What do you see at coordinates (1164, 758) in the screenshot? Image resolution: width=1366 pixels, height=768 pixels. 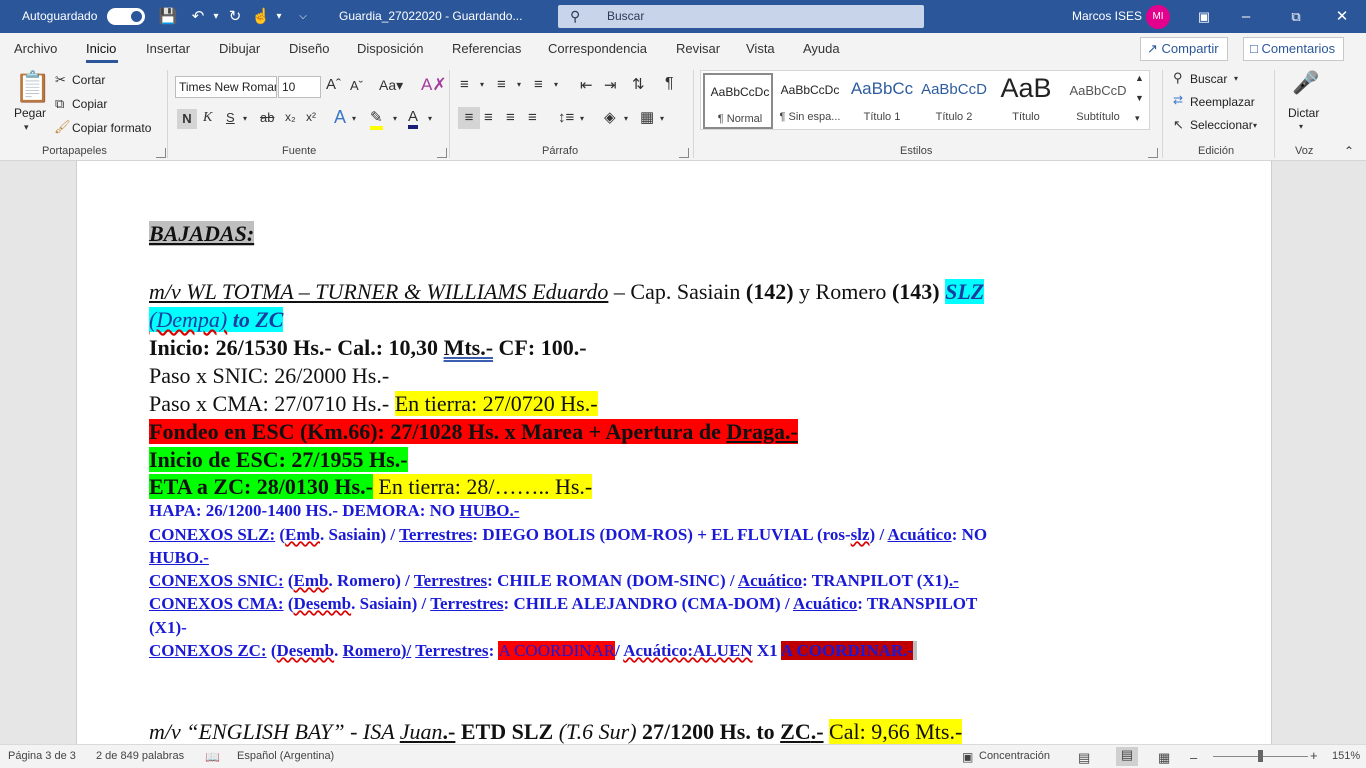 I see `web-layout-icon: ▦` at bounding box center [1164, 758].